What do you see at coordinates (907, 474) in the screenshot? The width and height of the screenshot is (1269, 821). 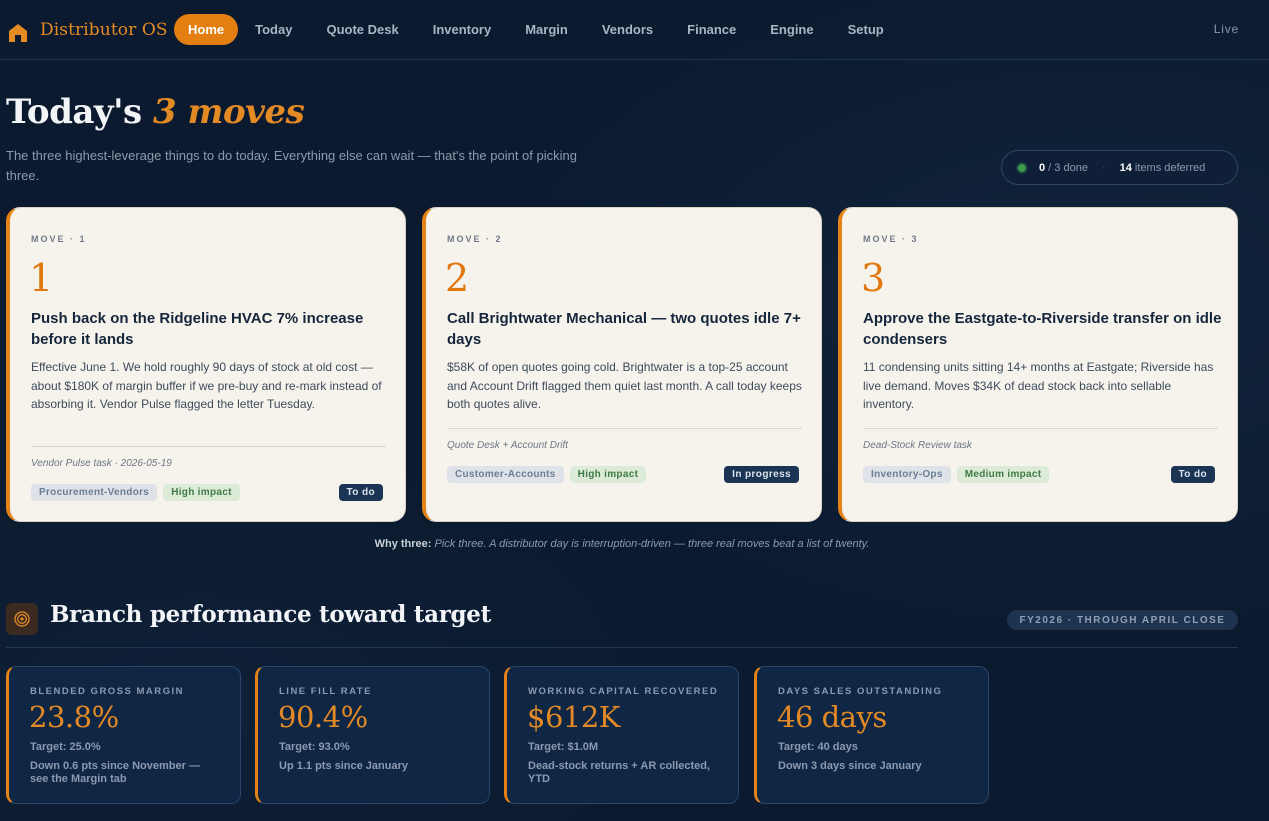 I see `area-tag: Inventory-Ops` at bounding box center [907, 474].